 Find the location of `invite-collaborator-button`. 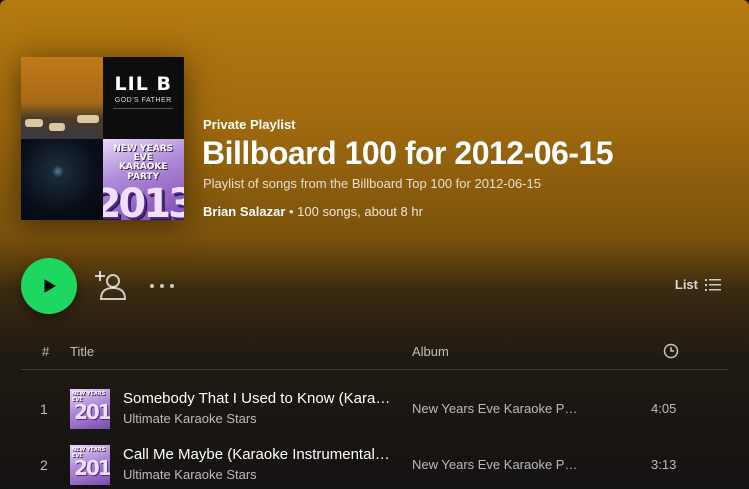

invite-collaborator-button is located at coordinates (111, 285).